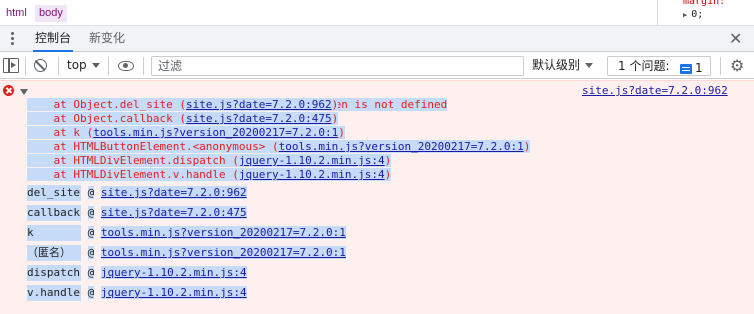 Image resolution: width=754 pixels, height=314 pixels. What do you see at coordinates (133, 160) in the screenshot?
I see `frame-prefix: at HTMLDivElement.dispatch (` at bounding box center [133, 160].